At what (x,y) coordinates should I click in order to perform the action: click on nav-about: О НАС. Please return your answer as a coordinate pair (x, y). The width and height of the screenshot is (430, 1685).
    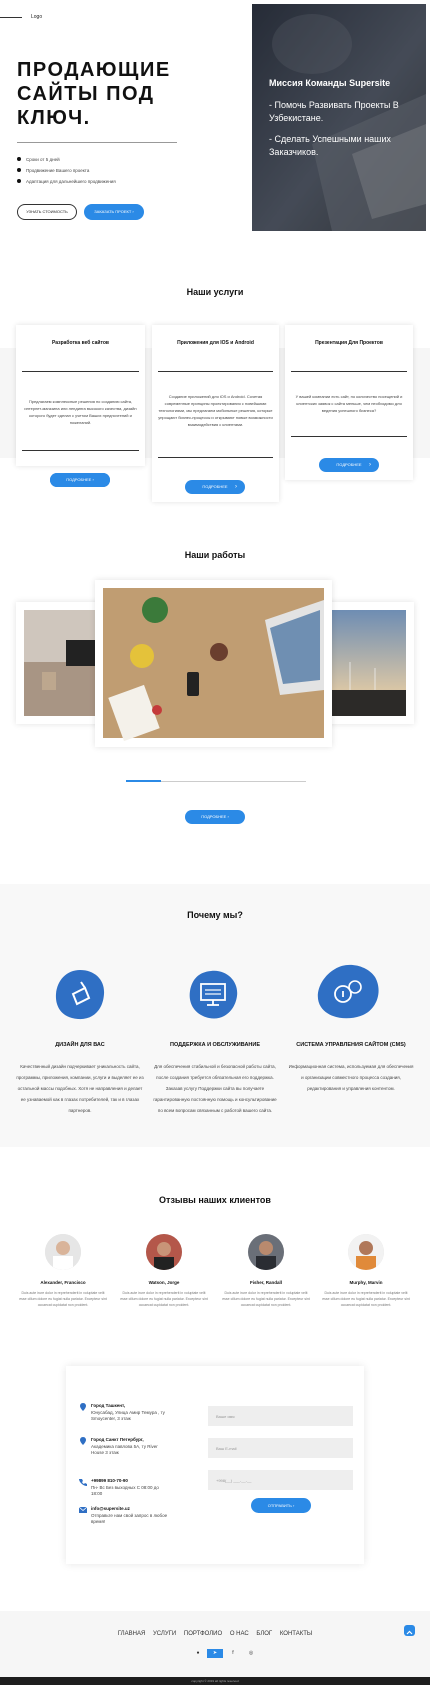
    Looking at the image, I should click on (239, 1634).